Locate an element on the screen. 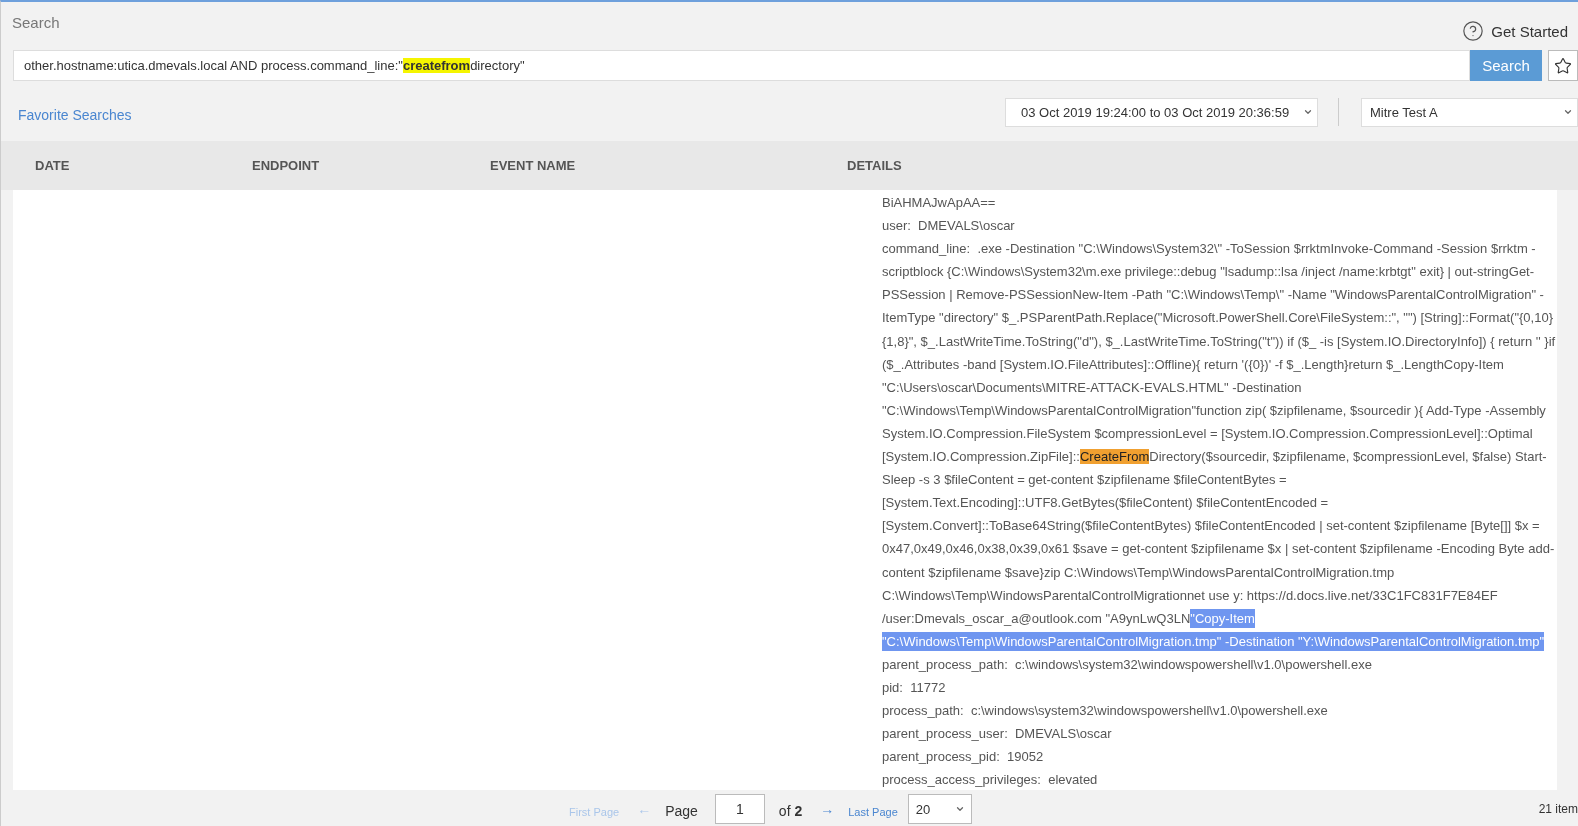 The height and width of the screenshot is (826, 1578). details-text-line: content $zipfilename $save}zip C:\Windows\Temp\WindowsParentalControlMigration.tmp is located at coordinates (1139, 572).